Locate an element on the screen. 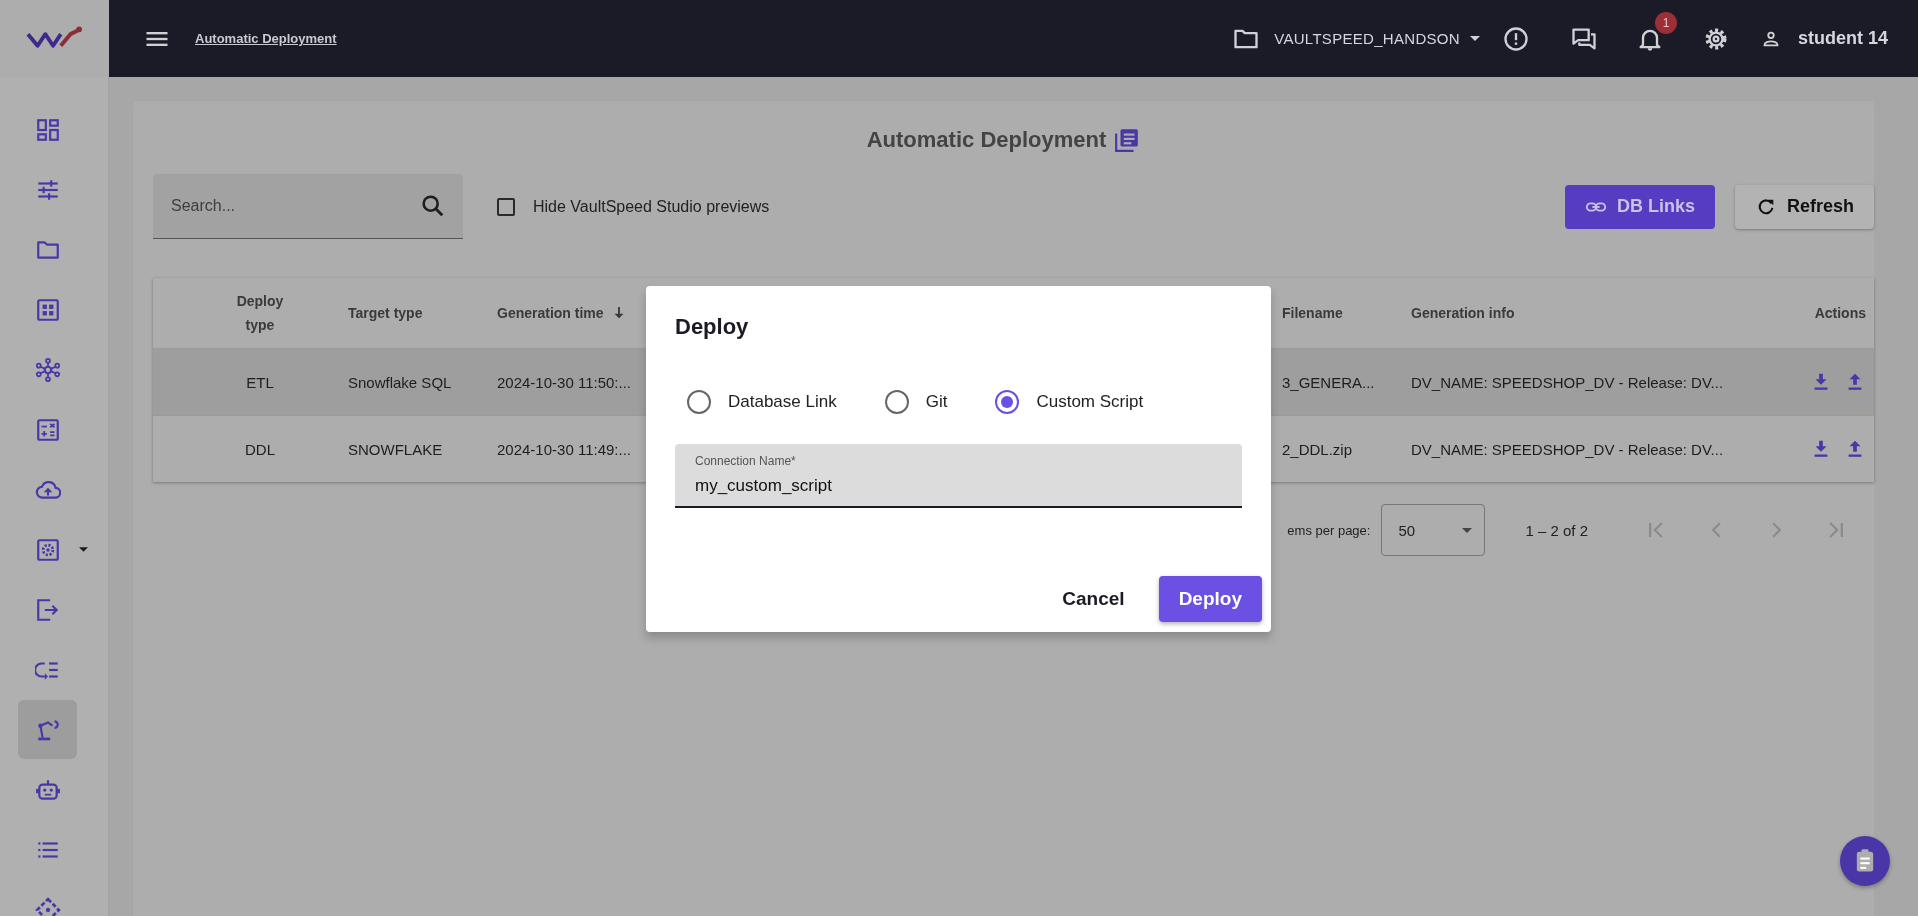 The width and height of the screenshot is (1918, 916). checkbox-label: Hide VaultSpeed Studio previews is located at coordinates (651, 206).